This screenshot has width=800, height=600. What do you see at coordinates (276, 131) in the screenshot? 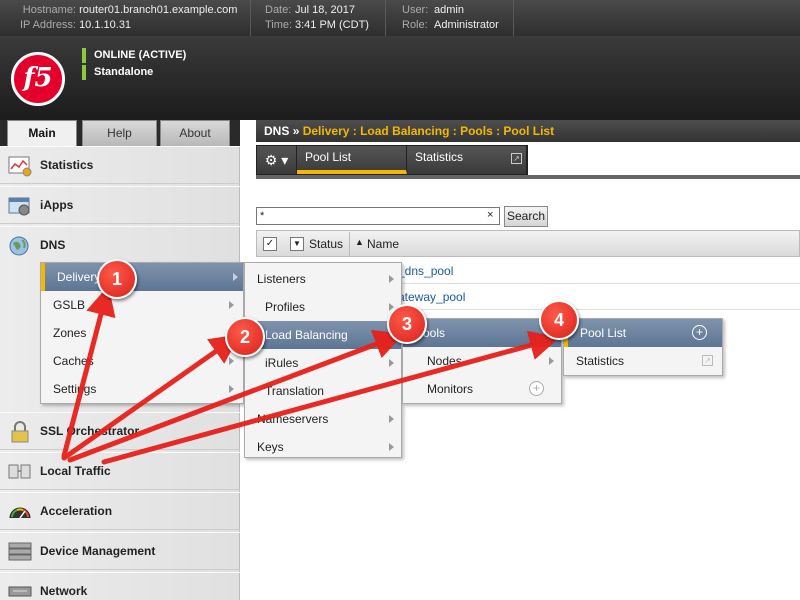
I see `breadcrumb-section: DNS` at bounding box center [276, 131].